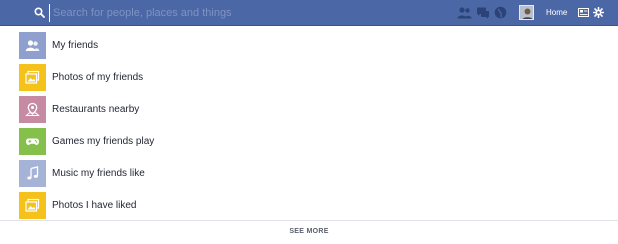 This screenshot has width=618, height=244. I want to click on friend-requests-icon, so click(464, 12).